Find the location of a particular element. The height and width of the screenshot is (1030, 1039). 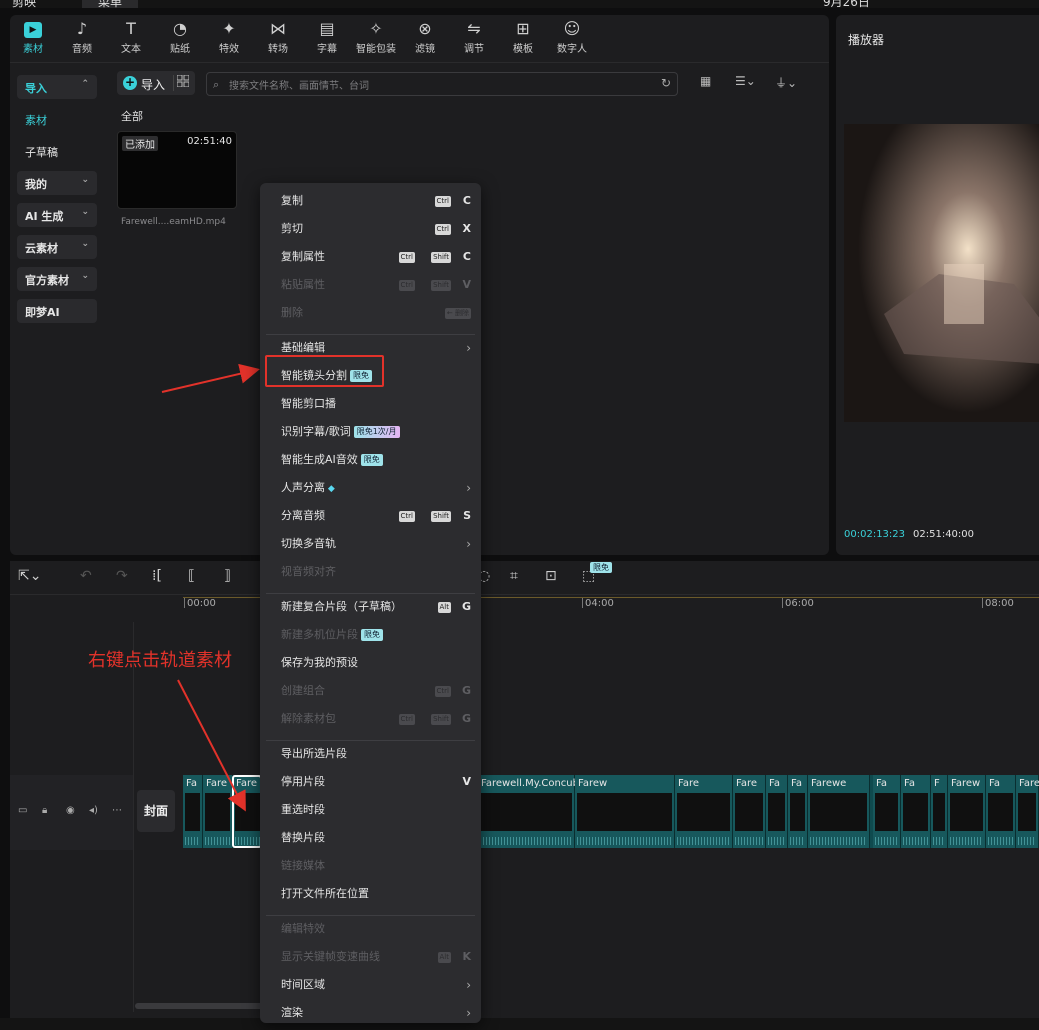

sort-icon: ☰⌄ is located at coordinates (745, 81).